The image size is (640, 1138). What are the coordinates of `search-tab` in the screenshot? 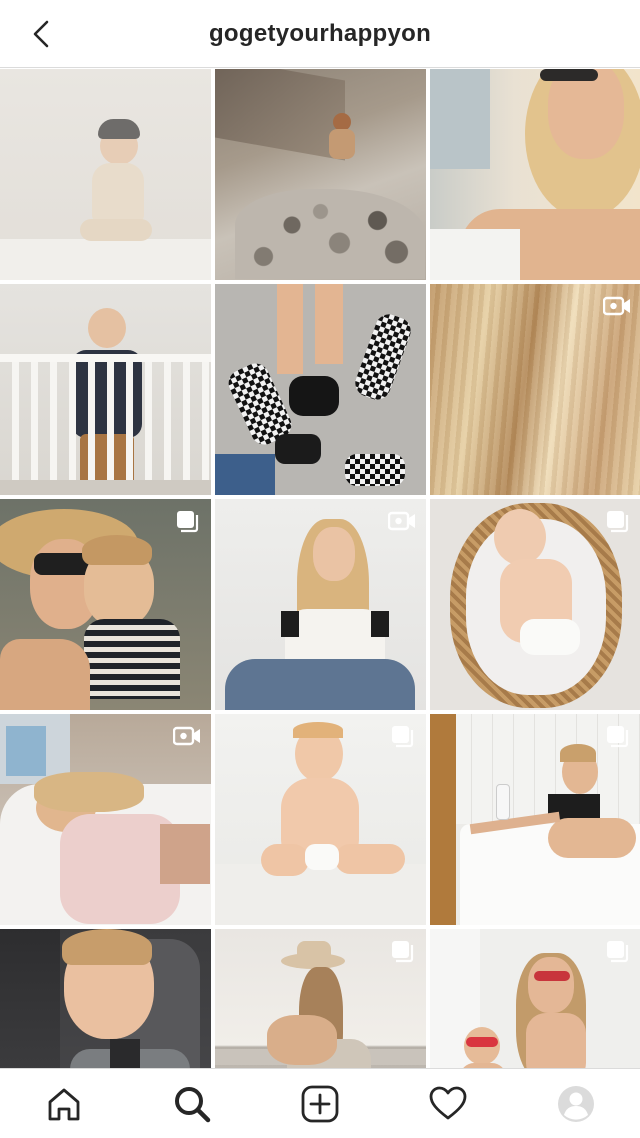 It's located at (192, 1104).